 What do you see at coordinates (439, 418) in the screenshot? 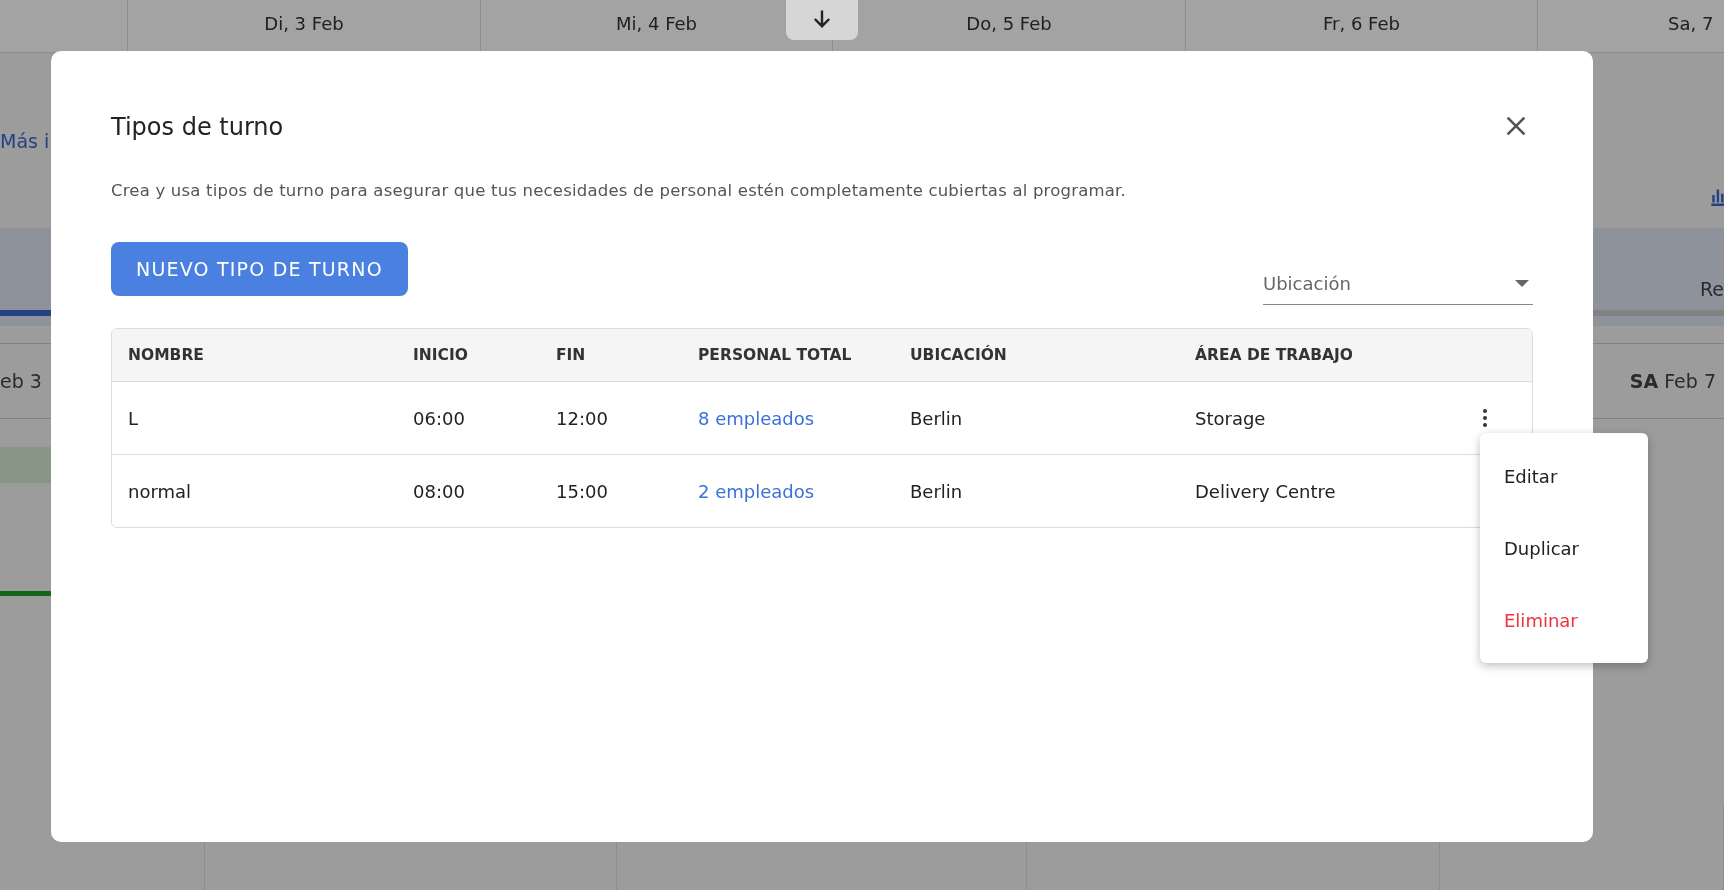
I see `table-cell: 06:00` at bounding box center [439, 418].